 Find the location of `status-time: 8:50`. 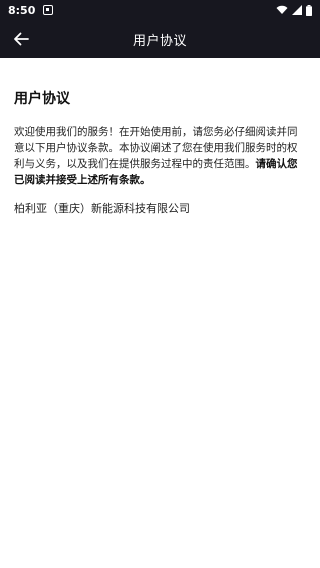

status-time: 8:50 is located at coordinates (22, 10).